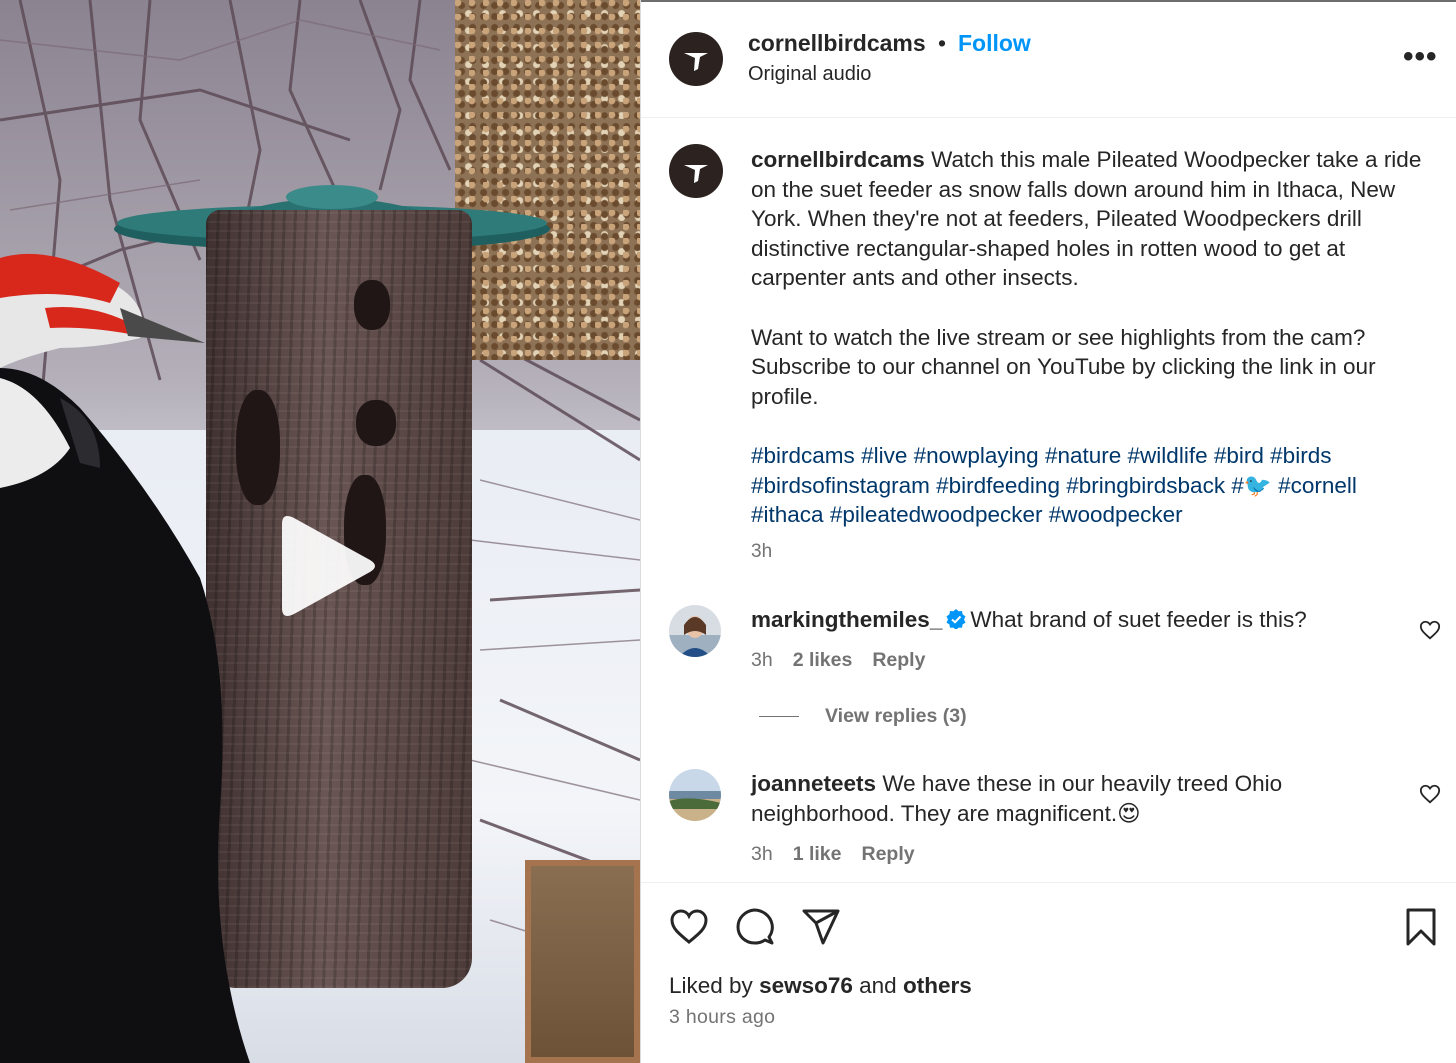 The image size is (1456, 1063). Describe the element at coordinates (1300, 455) in the screenshot. I see `hashtag: #birds` at that location.